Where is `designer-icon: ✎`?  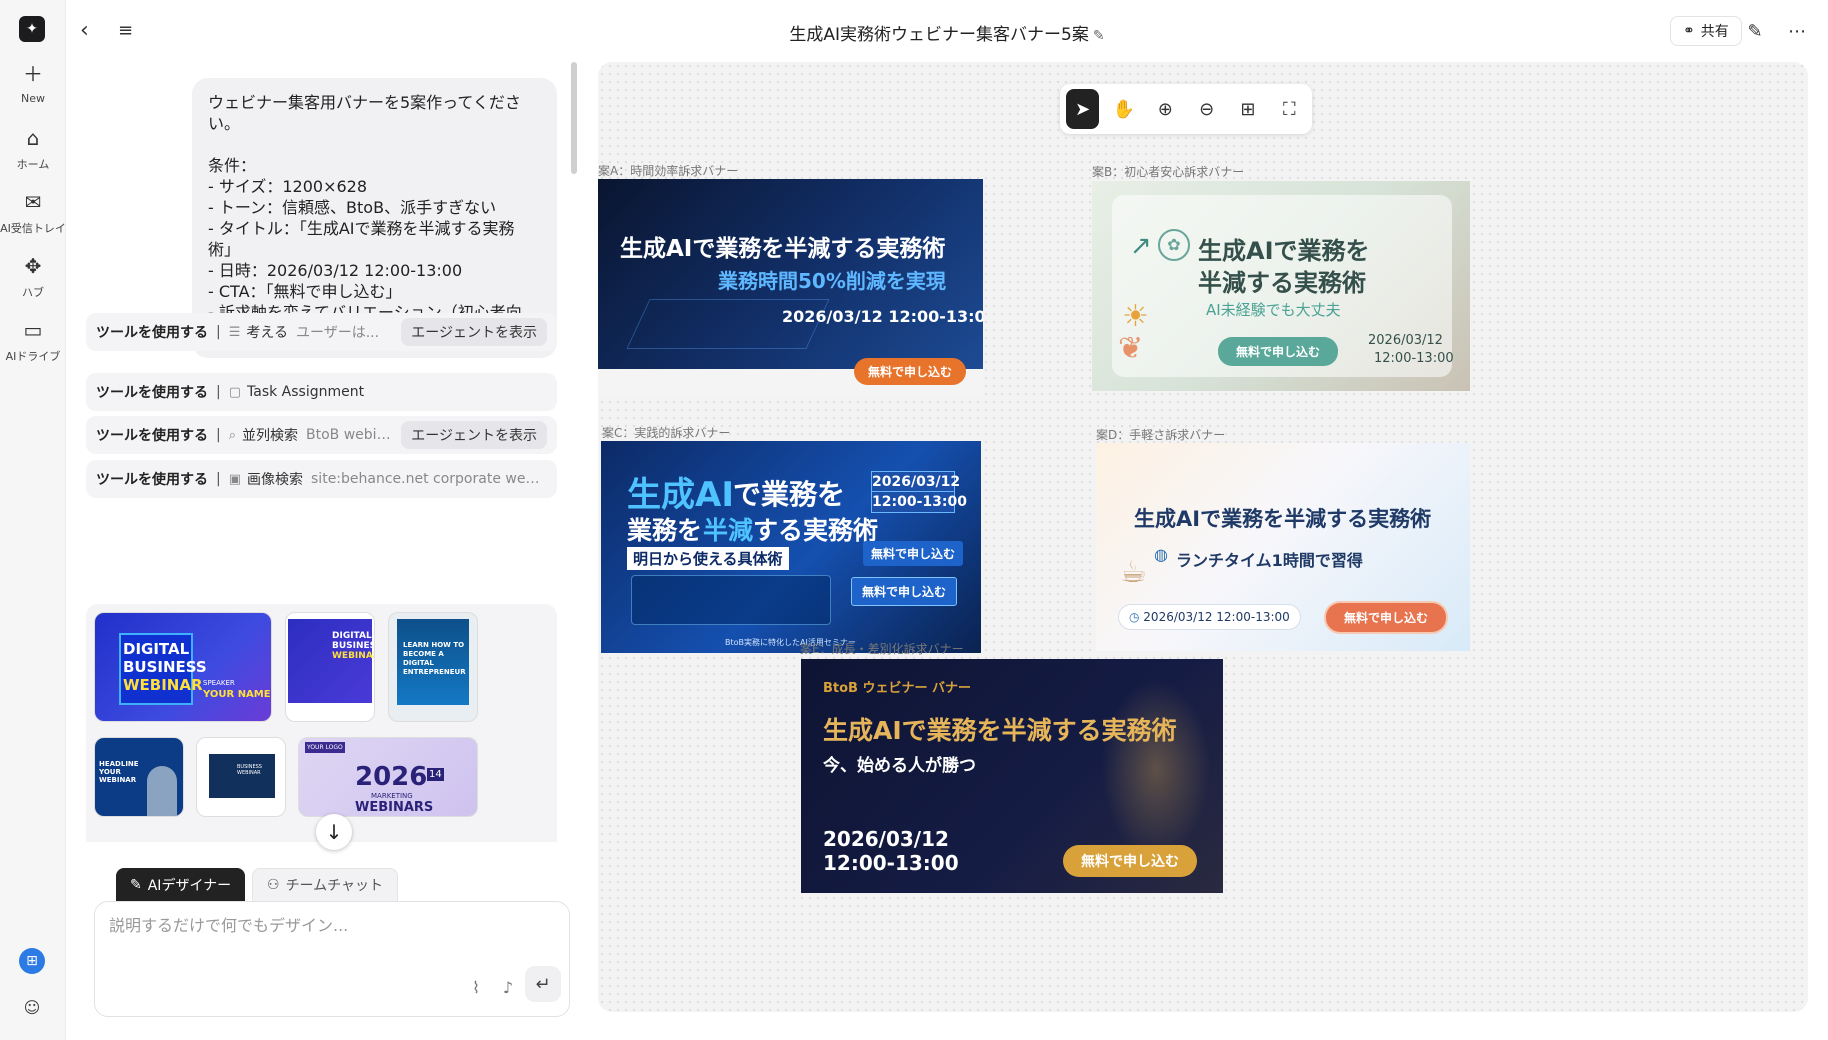 designer-icon: ✎ is located at coordinates (136, 885).